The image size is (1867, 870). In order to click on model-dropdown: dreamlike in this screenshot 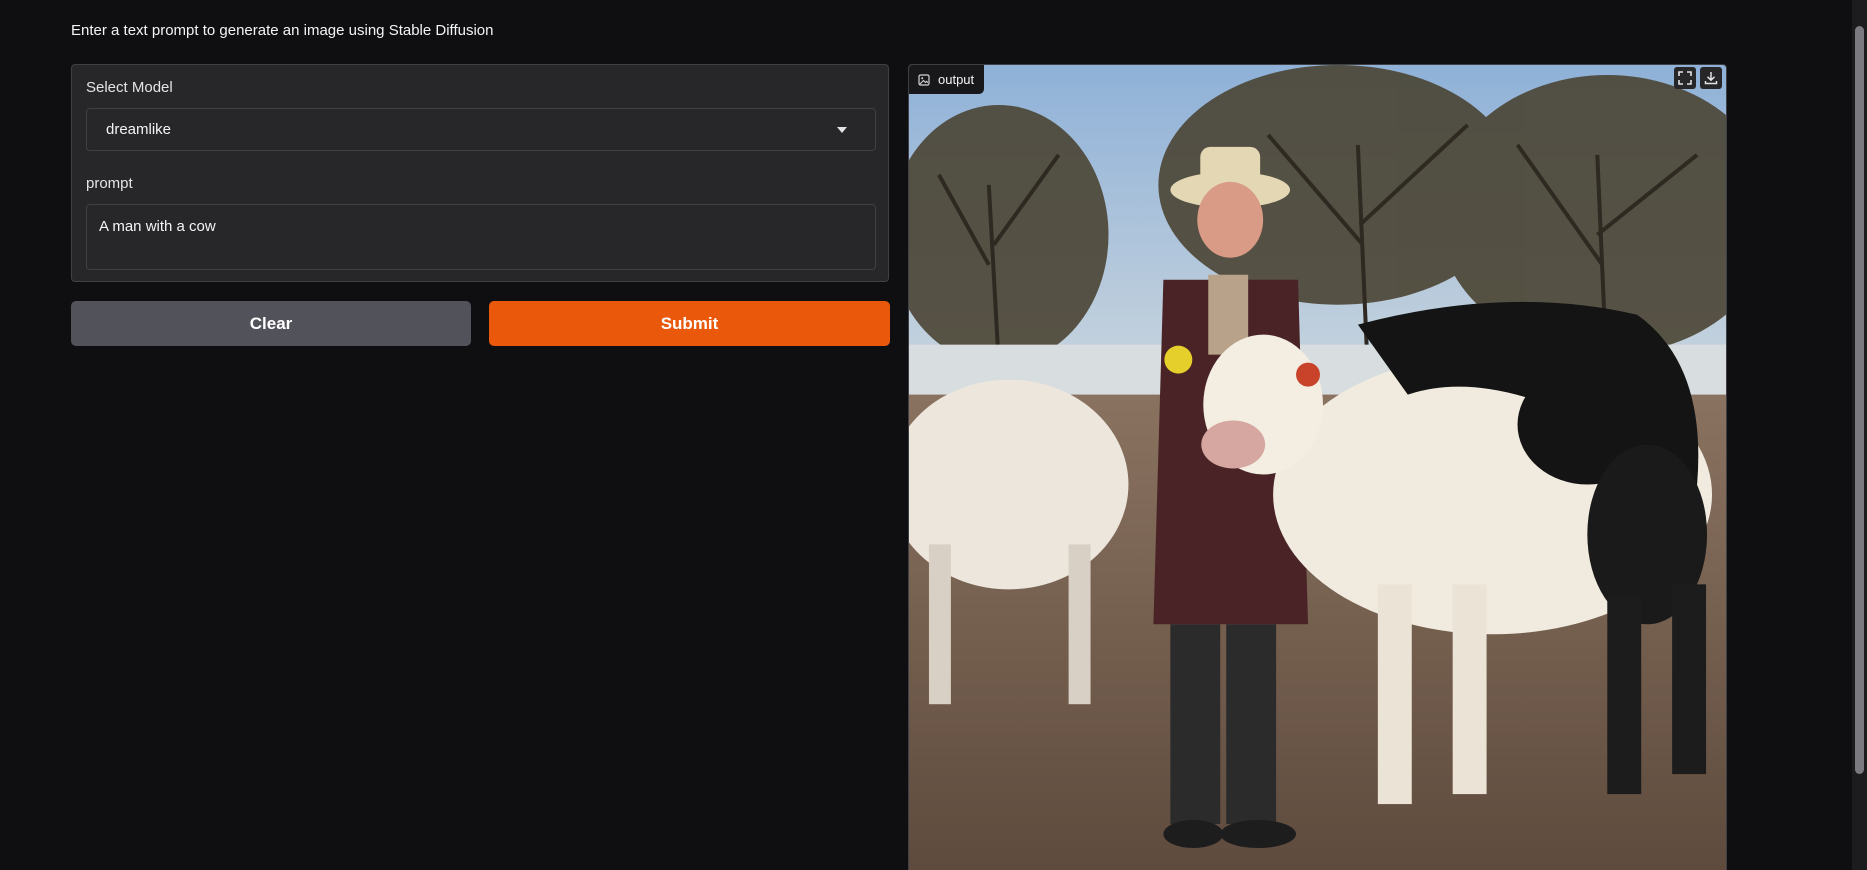, I will do `click(481, 129)`.